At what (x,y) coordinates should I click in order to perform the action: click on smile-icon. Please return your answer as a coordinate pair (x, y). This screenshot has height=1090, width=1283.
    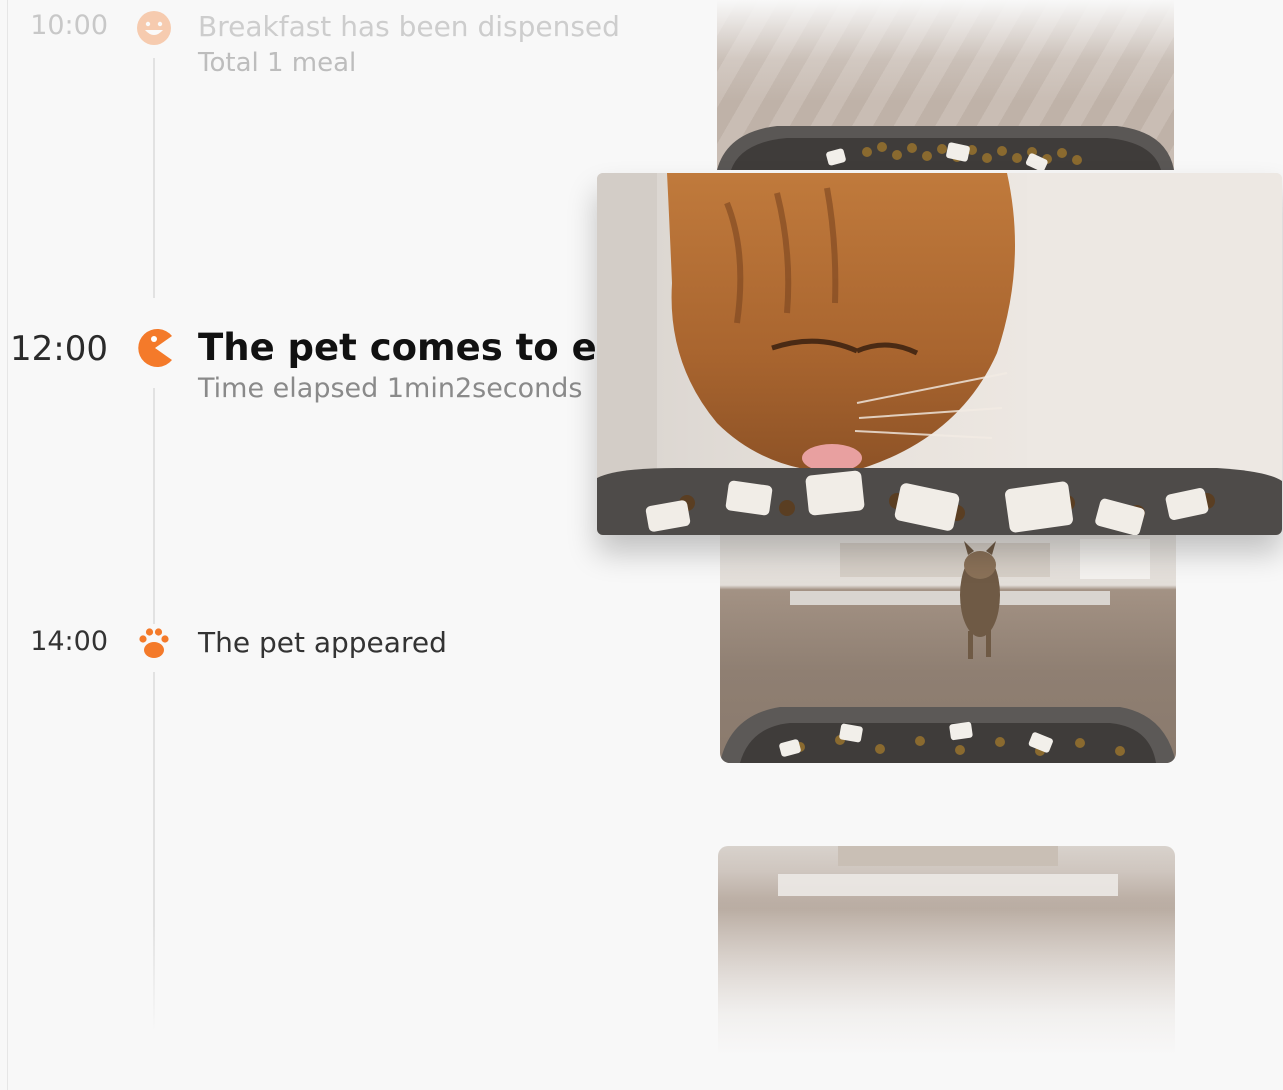
    Looking at the image, I should click on (154, 28).